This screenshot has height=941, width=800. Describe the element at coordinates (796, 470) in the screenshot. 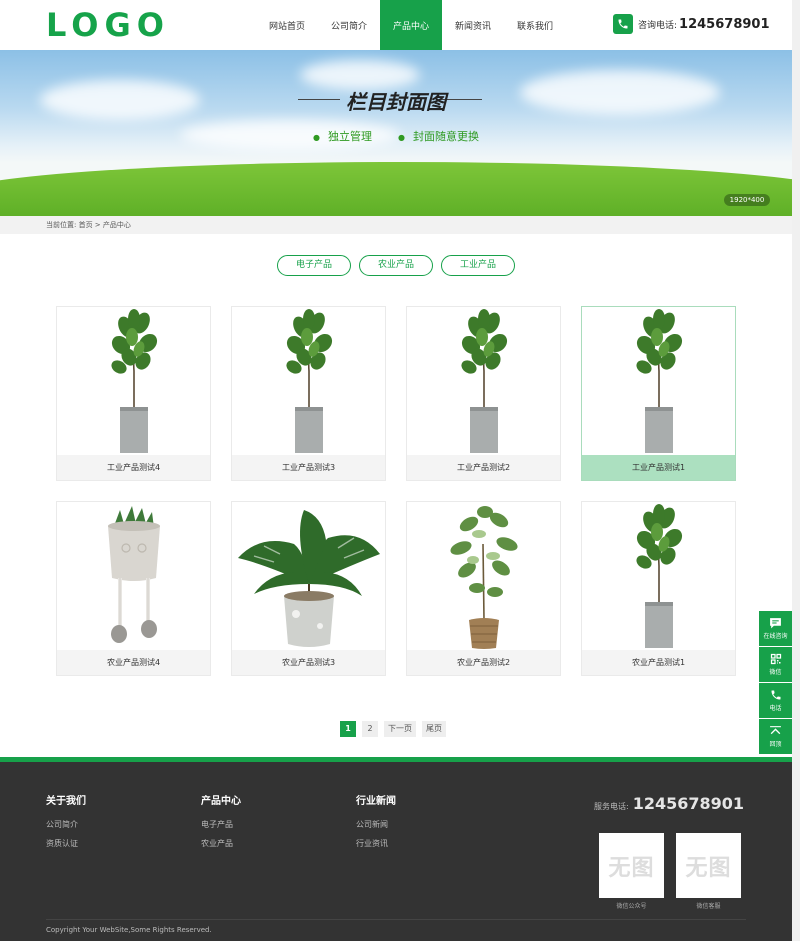

I see `scrollbar-track` at that location.